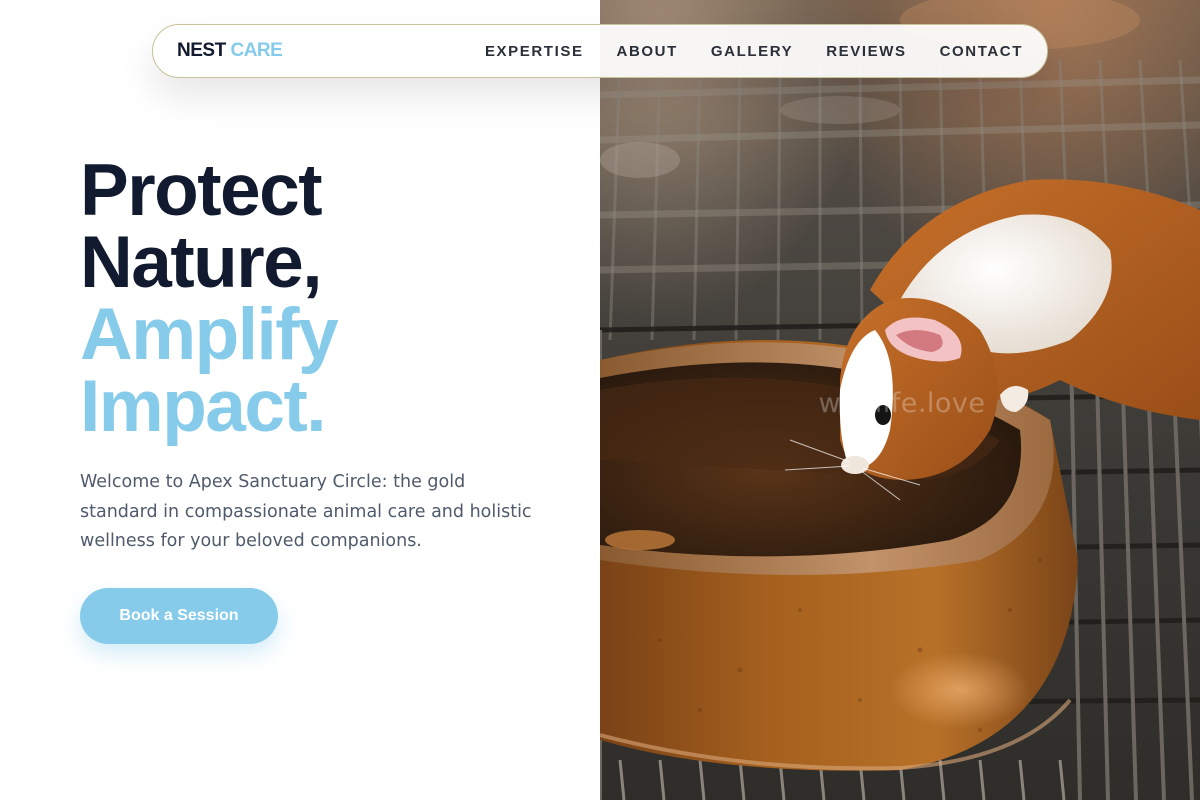 The width and height of the screenshot is (1200, 800). Describe the element at coordinates (902, 403) in the screenshot. I see `image-watermark: wildlife.love` at that location.